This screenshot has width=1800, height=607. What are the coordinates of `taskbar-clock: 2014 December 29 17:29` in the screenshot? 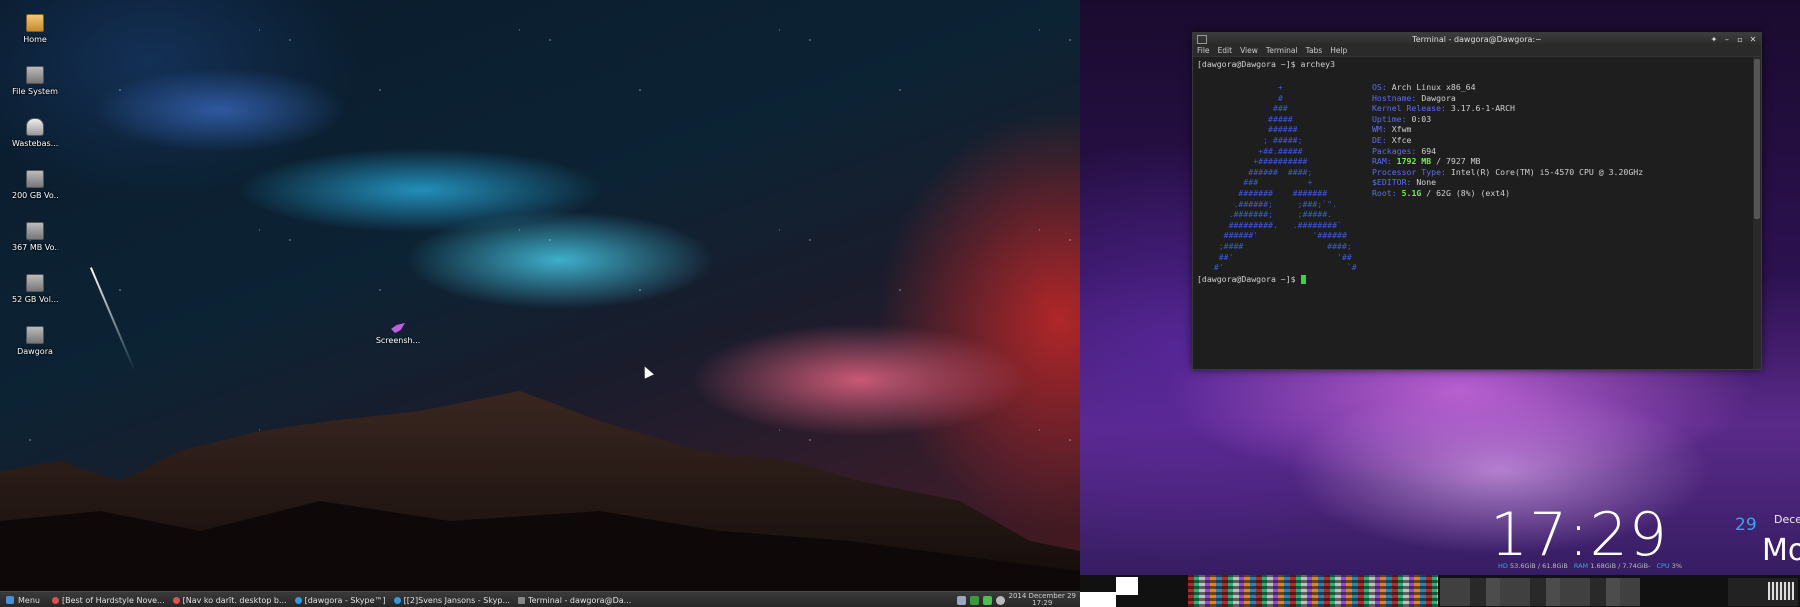 It's located at (1042, 600).